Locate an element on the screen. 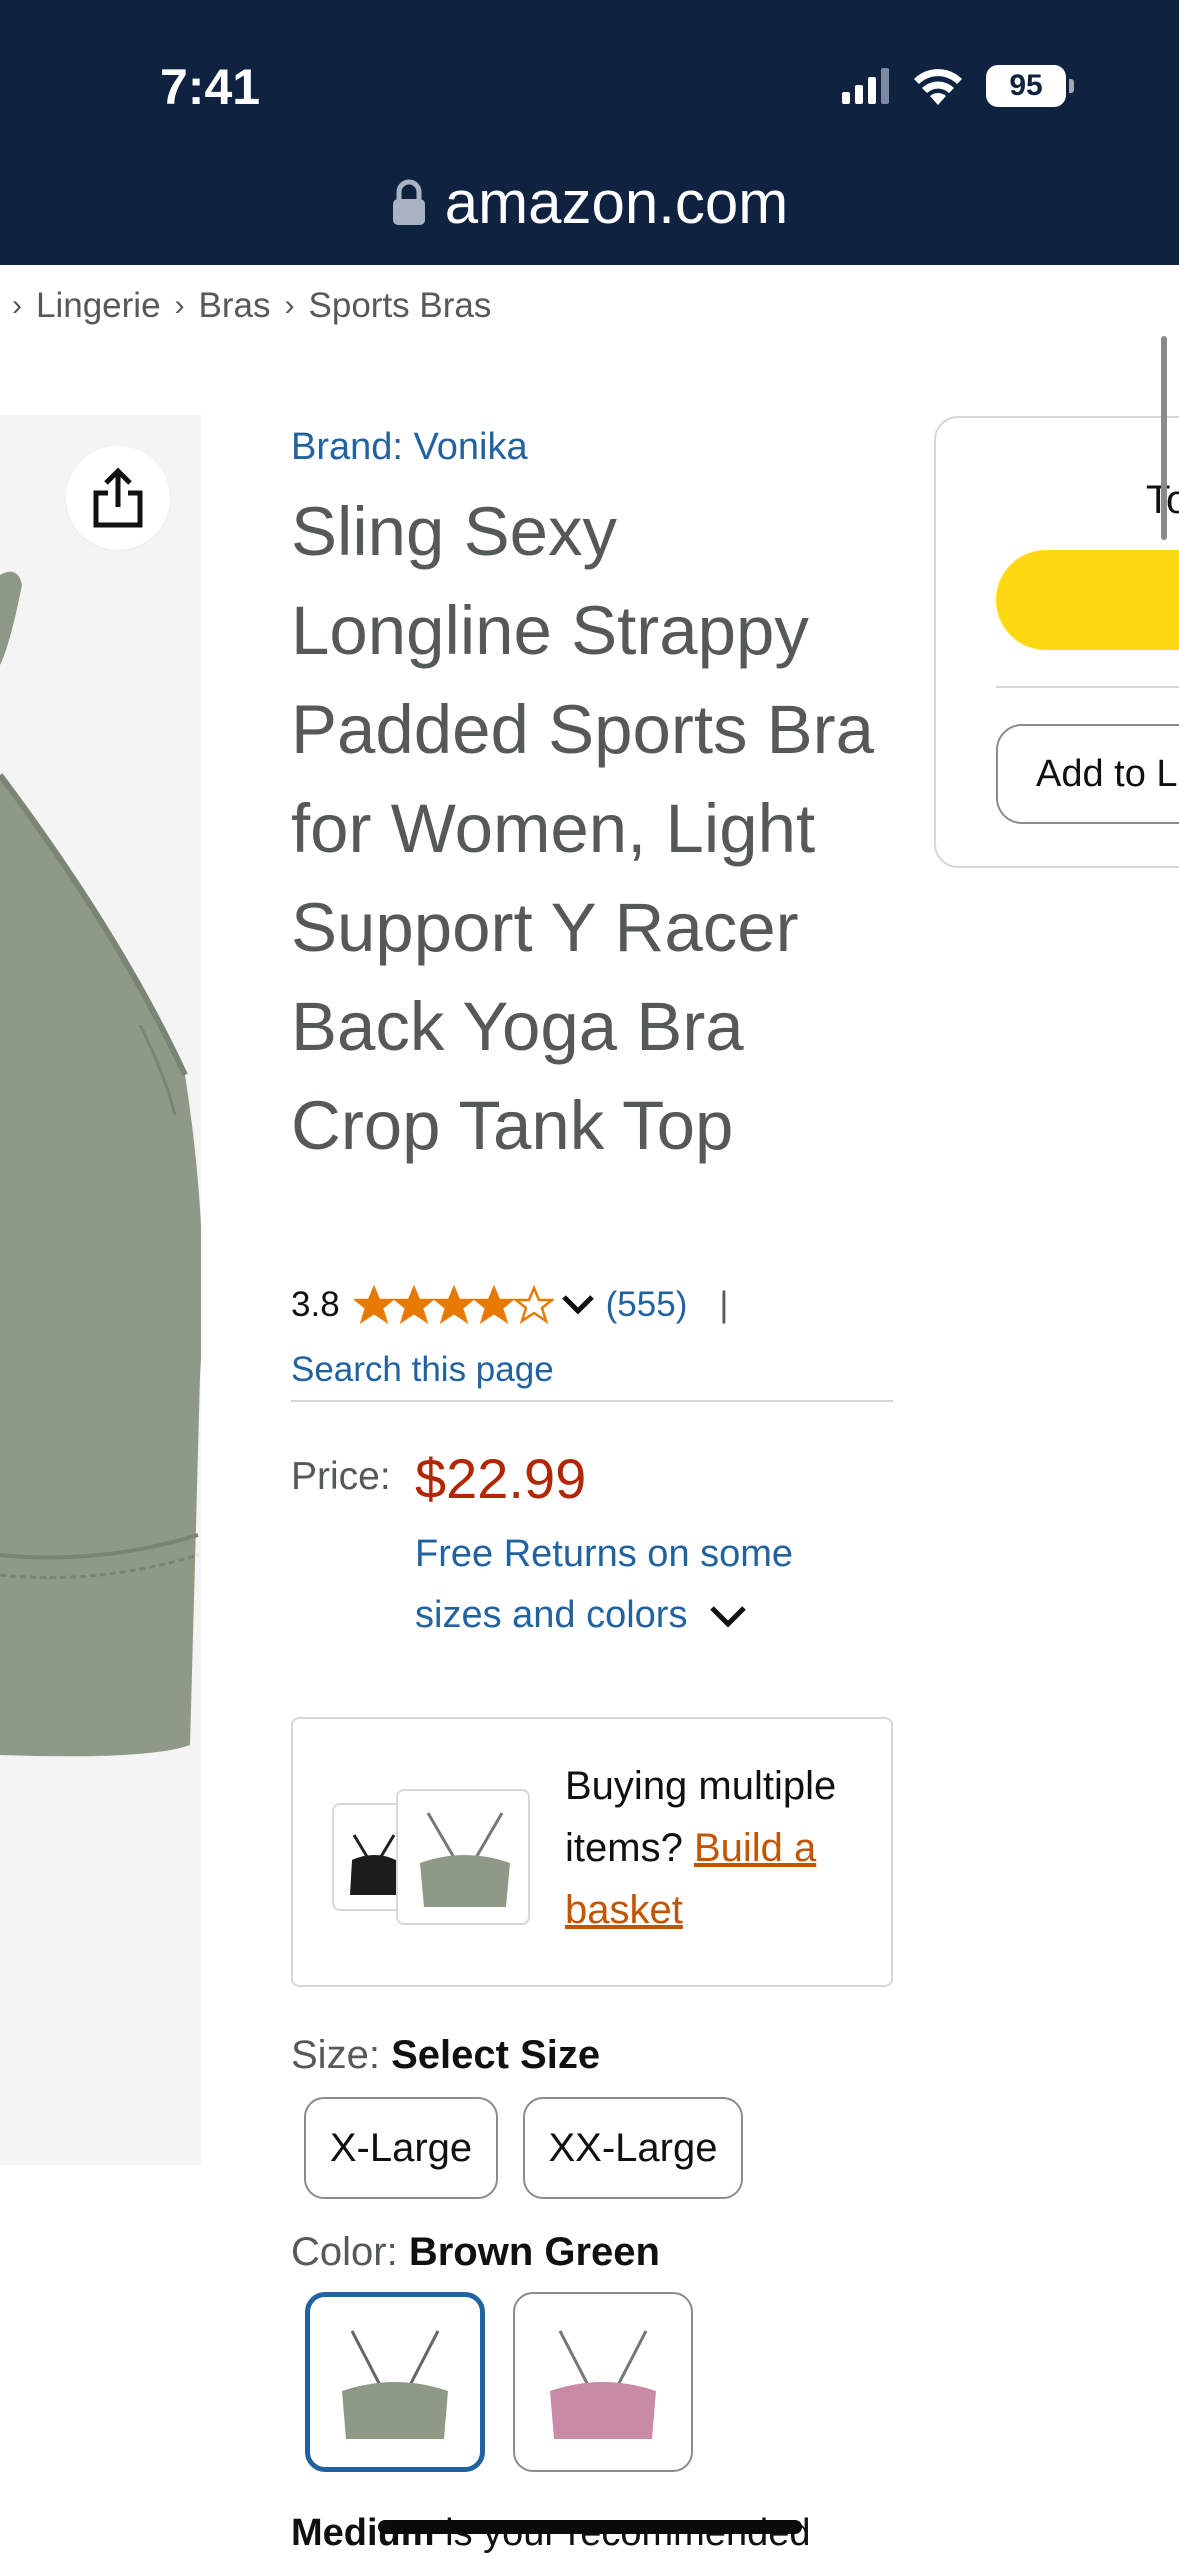 The height and width of the screenshot is (2556, 1179). size-option-xx-large: XX-Large is located at coordinates (633, 2148).